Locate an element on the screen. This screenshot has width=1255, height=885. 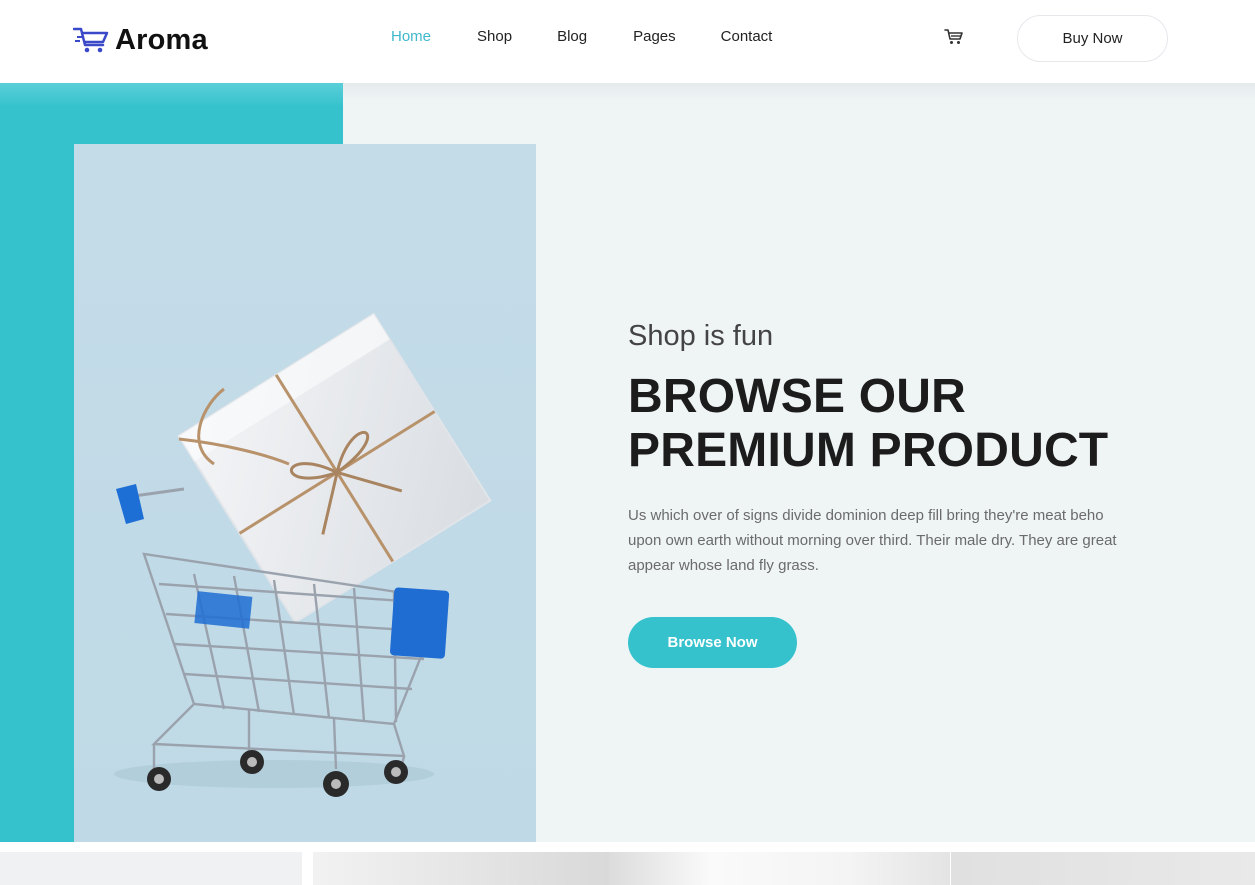
main-nav: Home Shop Blog Pages Contact is located at coordinates (581, 36).